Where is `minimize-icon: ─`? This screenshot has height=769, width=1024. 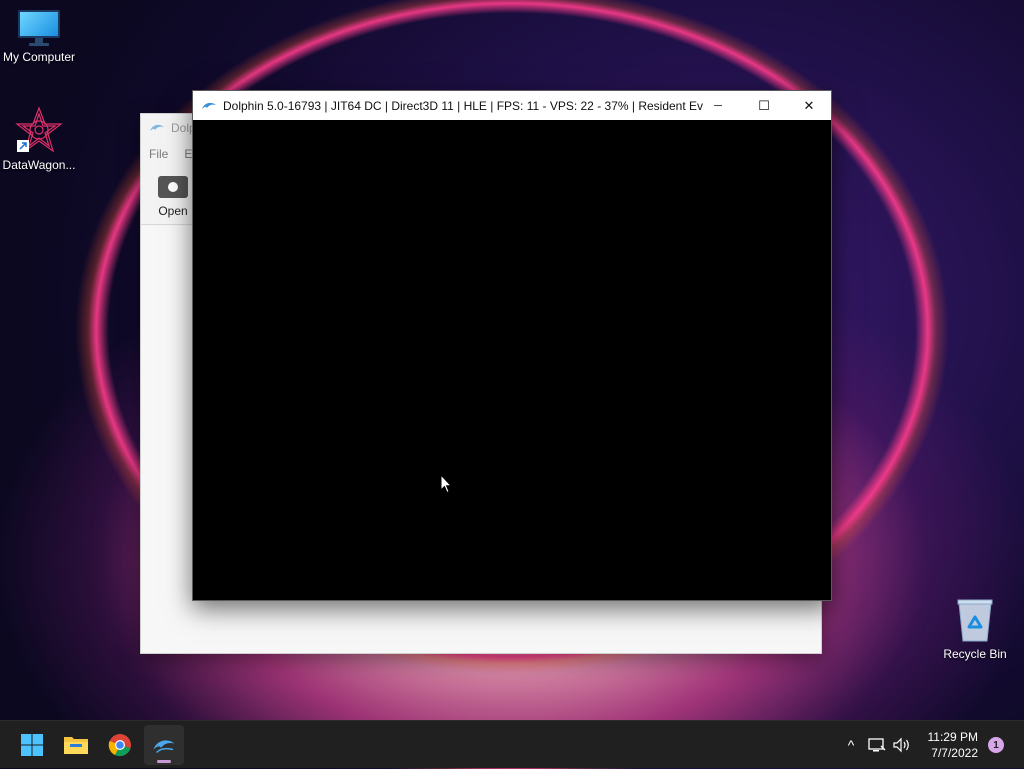 minimize-icon: ─ is located at coordinates (718, 105).